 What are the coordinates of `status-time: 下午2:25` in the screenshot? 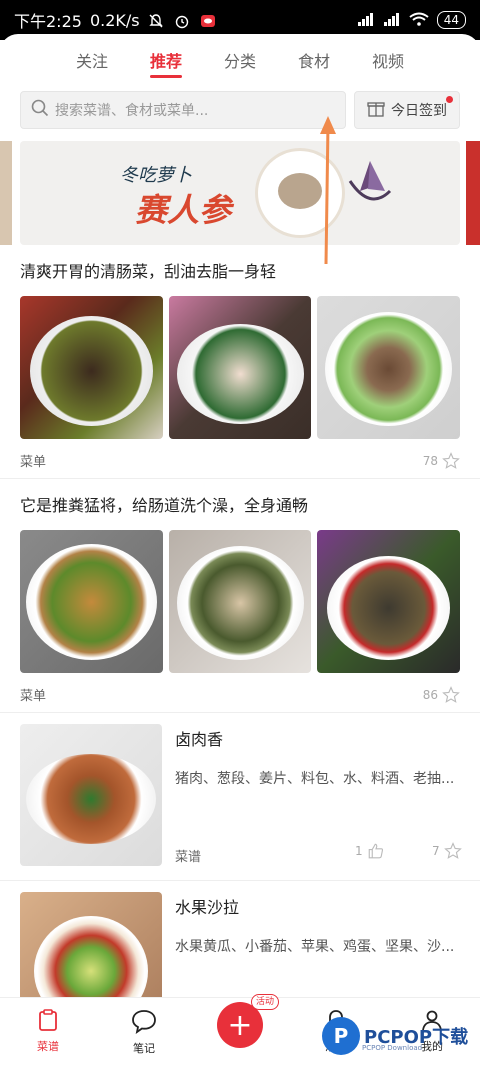 It's located at (48, 21).